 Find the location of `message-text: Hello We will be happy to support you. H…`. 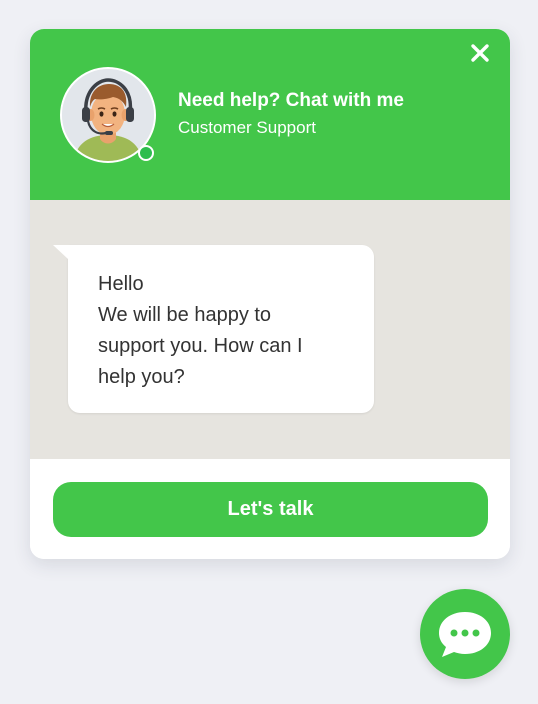

message-text: Hello We will be happy to support you. H… is located at coordinates (221, 331).